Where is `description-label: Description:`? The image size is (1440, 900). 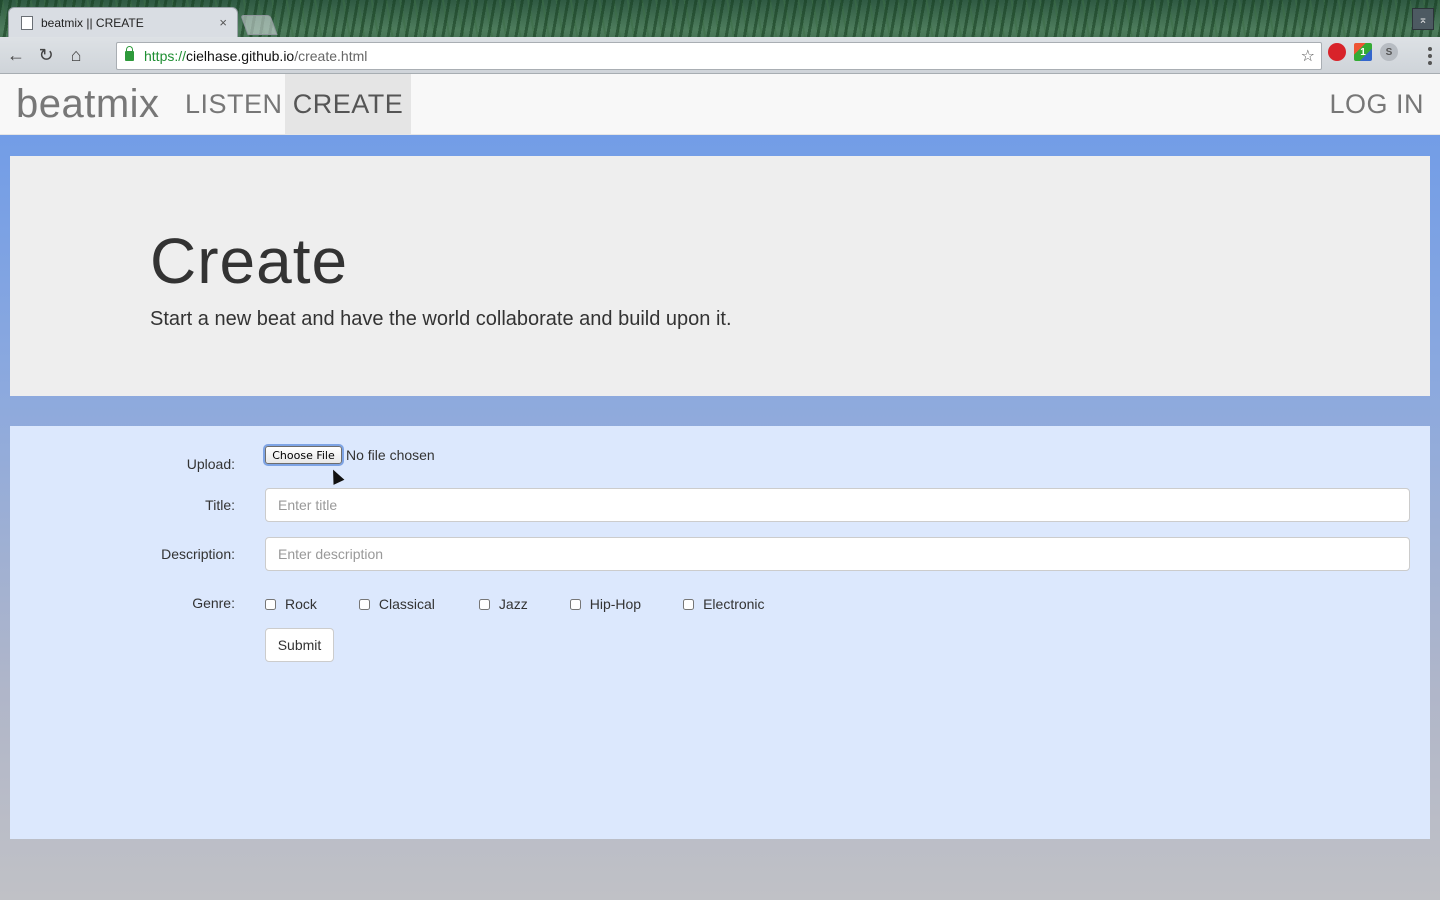
description-label: Description: is located at coordinates (198, 554).